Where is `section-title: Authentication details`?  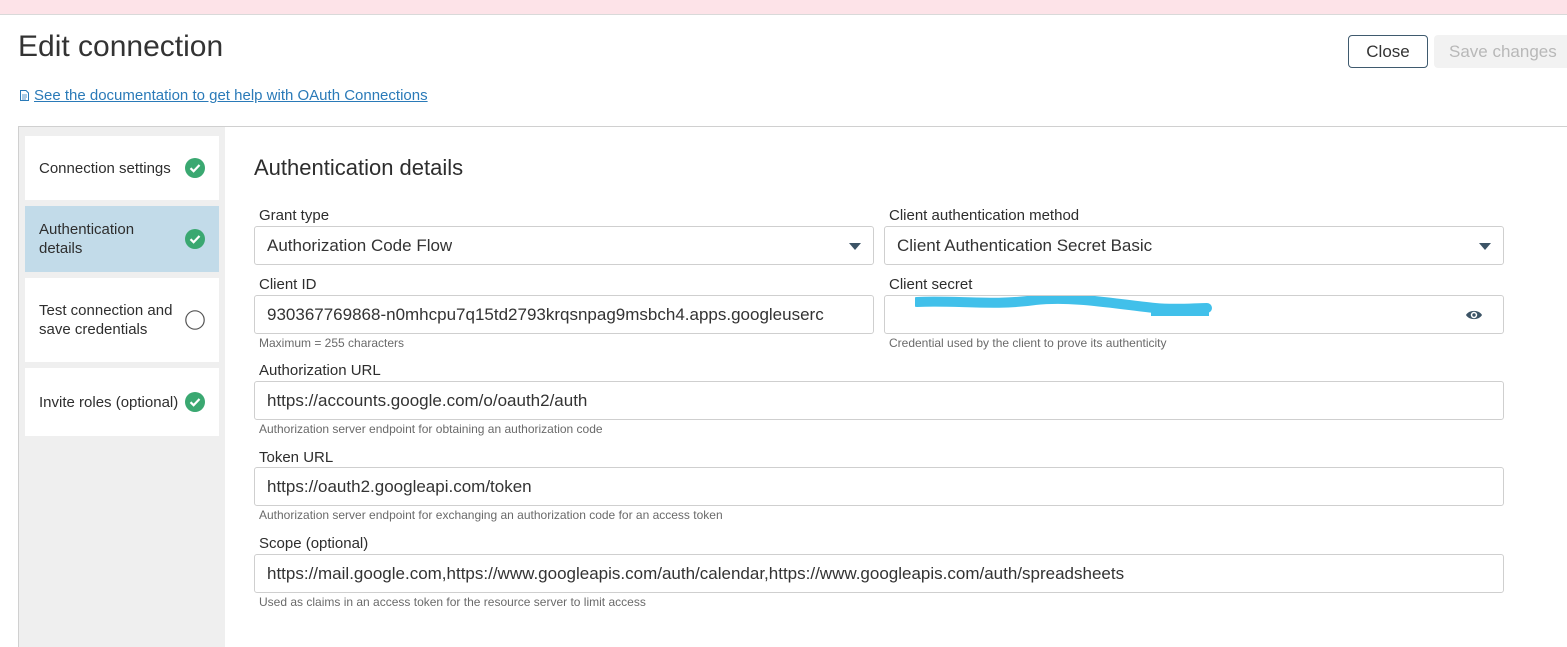 section-title: Authentication details is located at coordinates (359, 167).